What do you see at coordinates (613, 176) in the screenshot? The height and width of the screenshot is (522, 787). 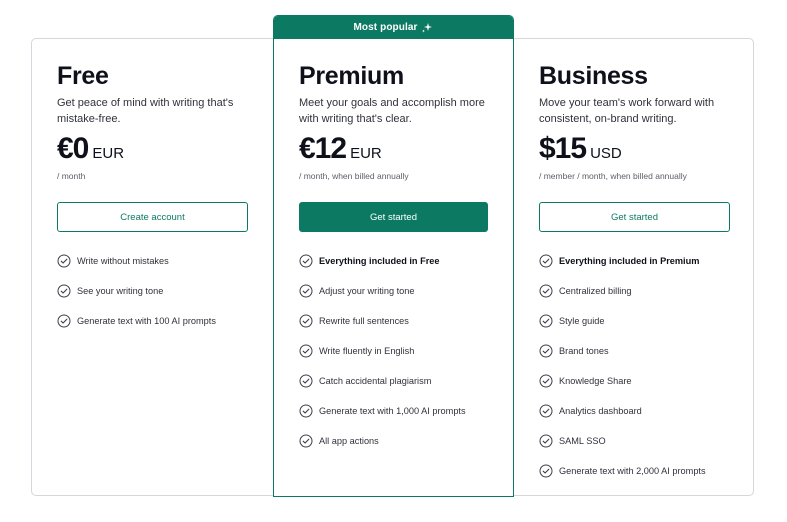 I see `price-note: / member / month, when billed annually` at bounding box center [613, 176].